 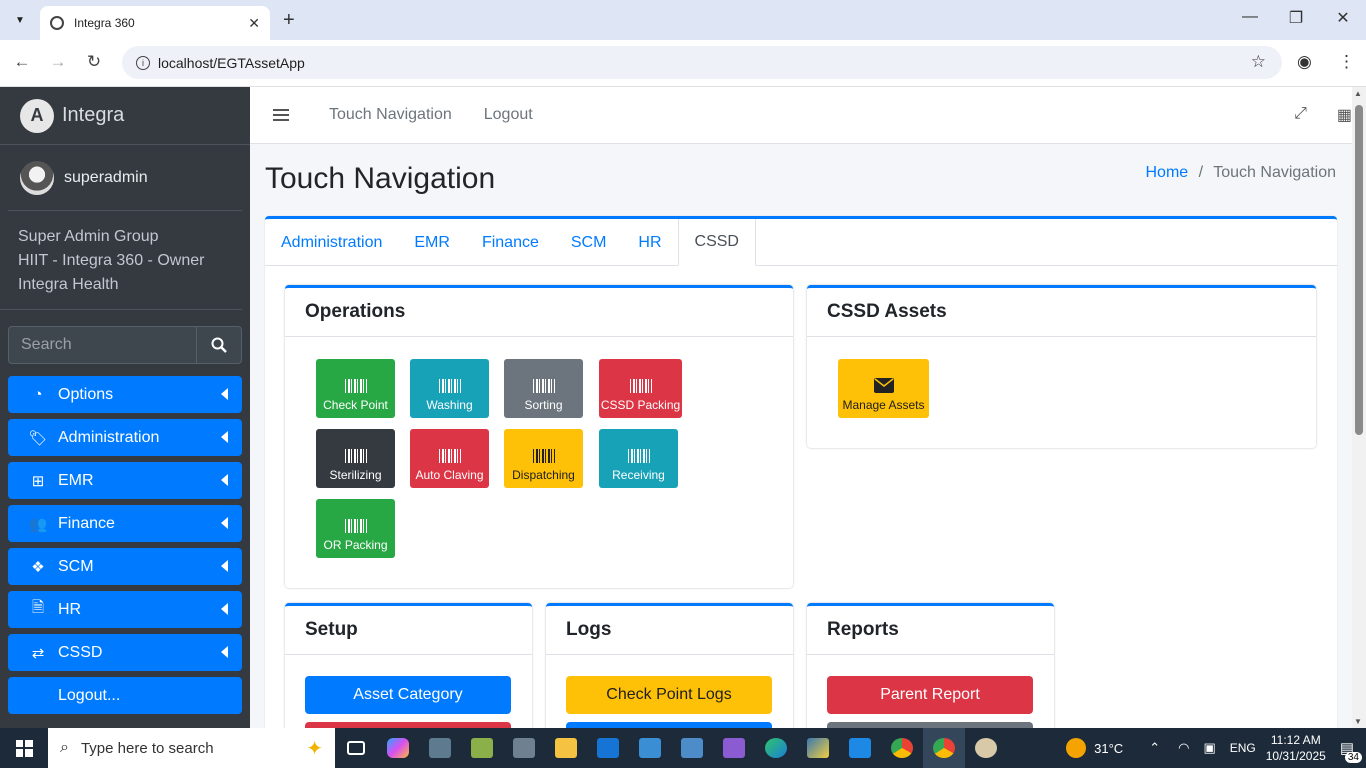 I want to click on vscode-icon, so click(x=860, y=748).